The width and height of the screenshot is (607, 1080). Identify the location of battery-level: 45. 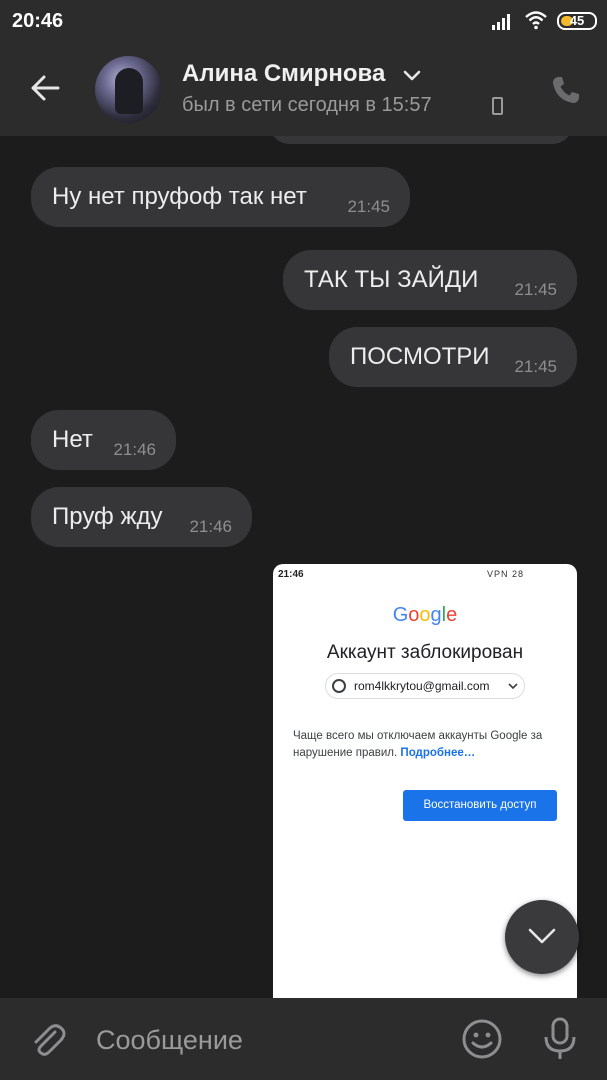
(577, 20).